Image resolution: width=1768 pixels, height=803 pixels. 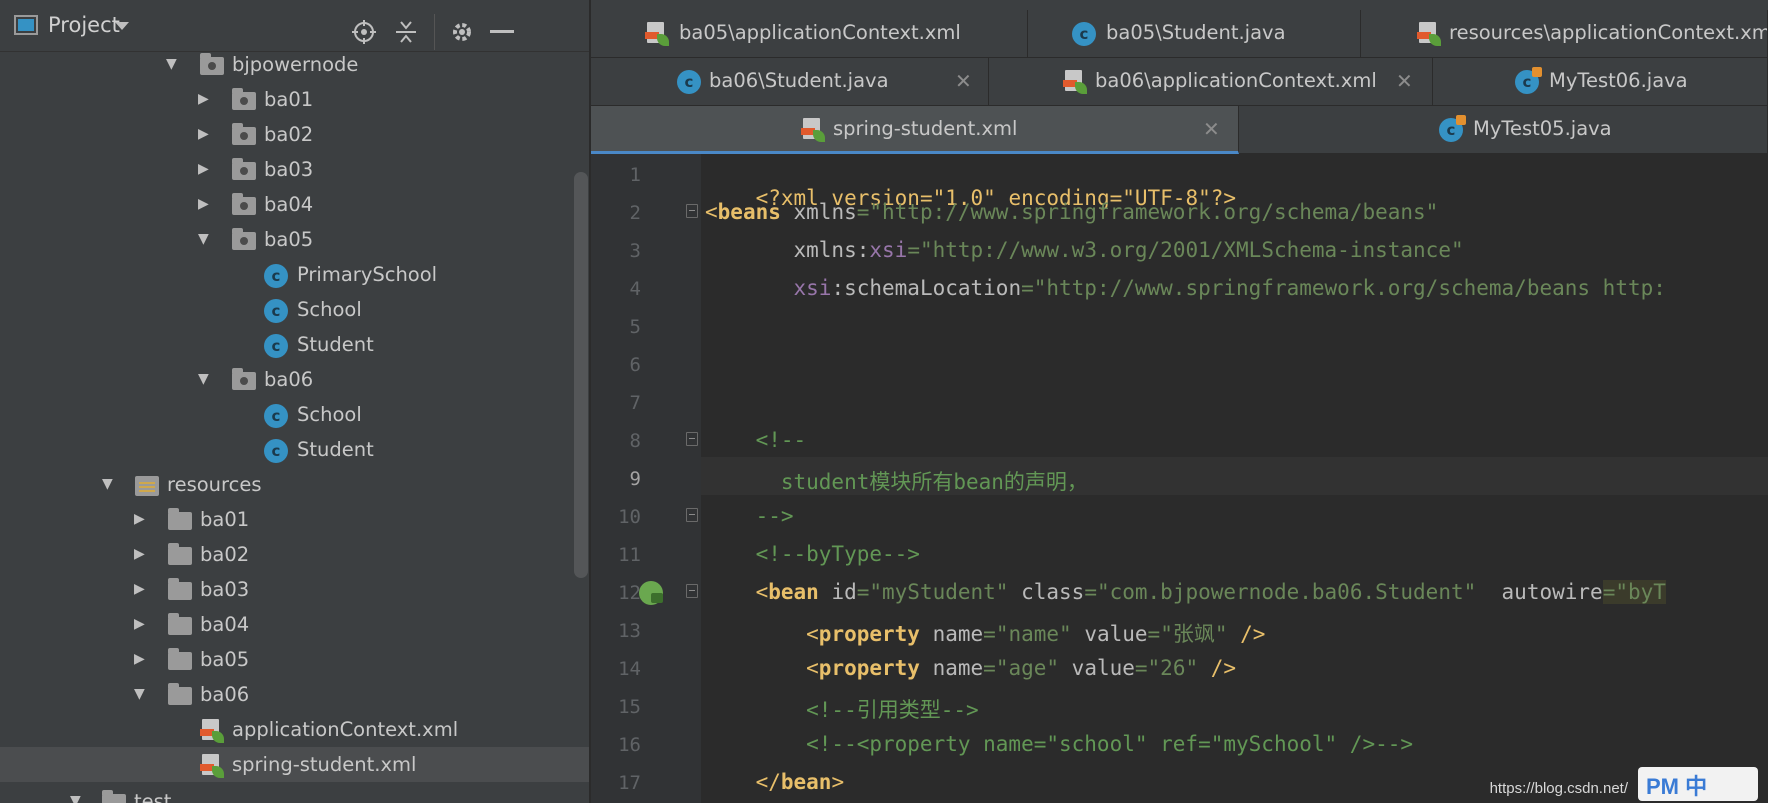 I want to click on tree-item-label: PrimarySchool, so click(x=367, y=274).